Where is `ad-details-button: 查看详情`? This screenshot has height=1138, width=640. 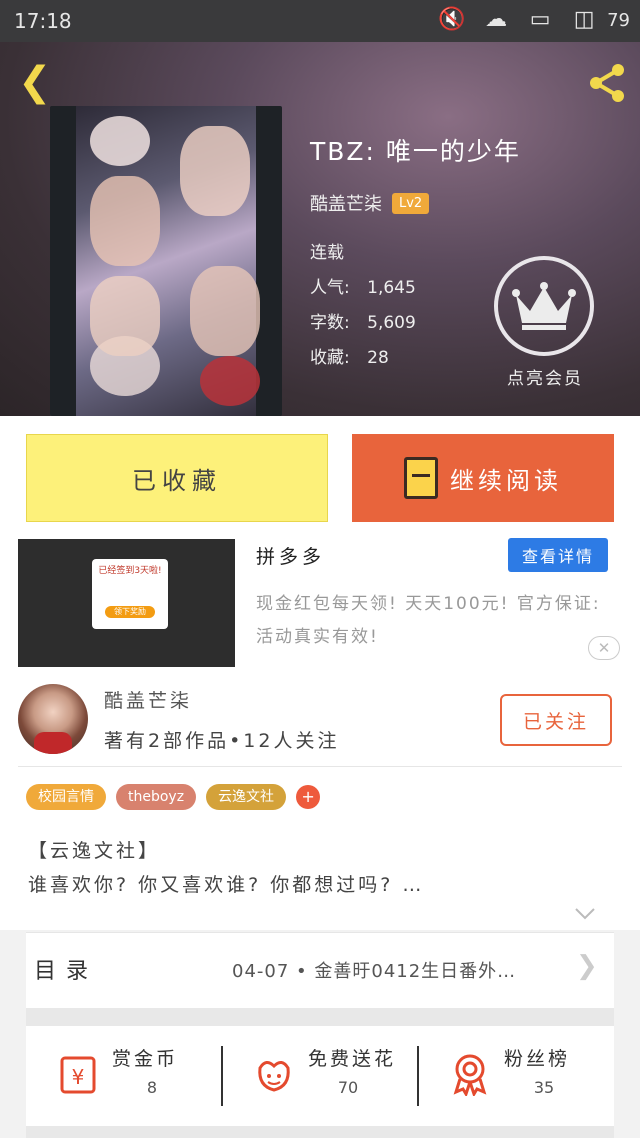
ad-details-button: 查看详情 is located at coordinates (558, 555).